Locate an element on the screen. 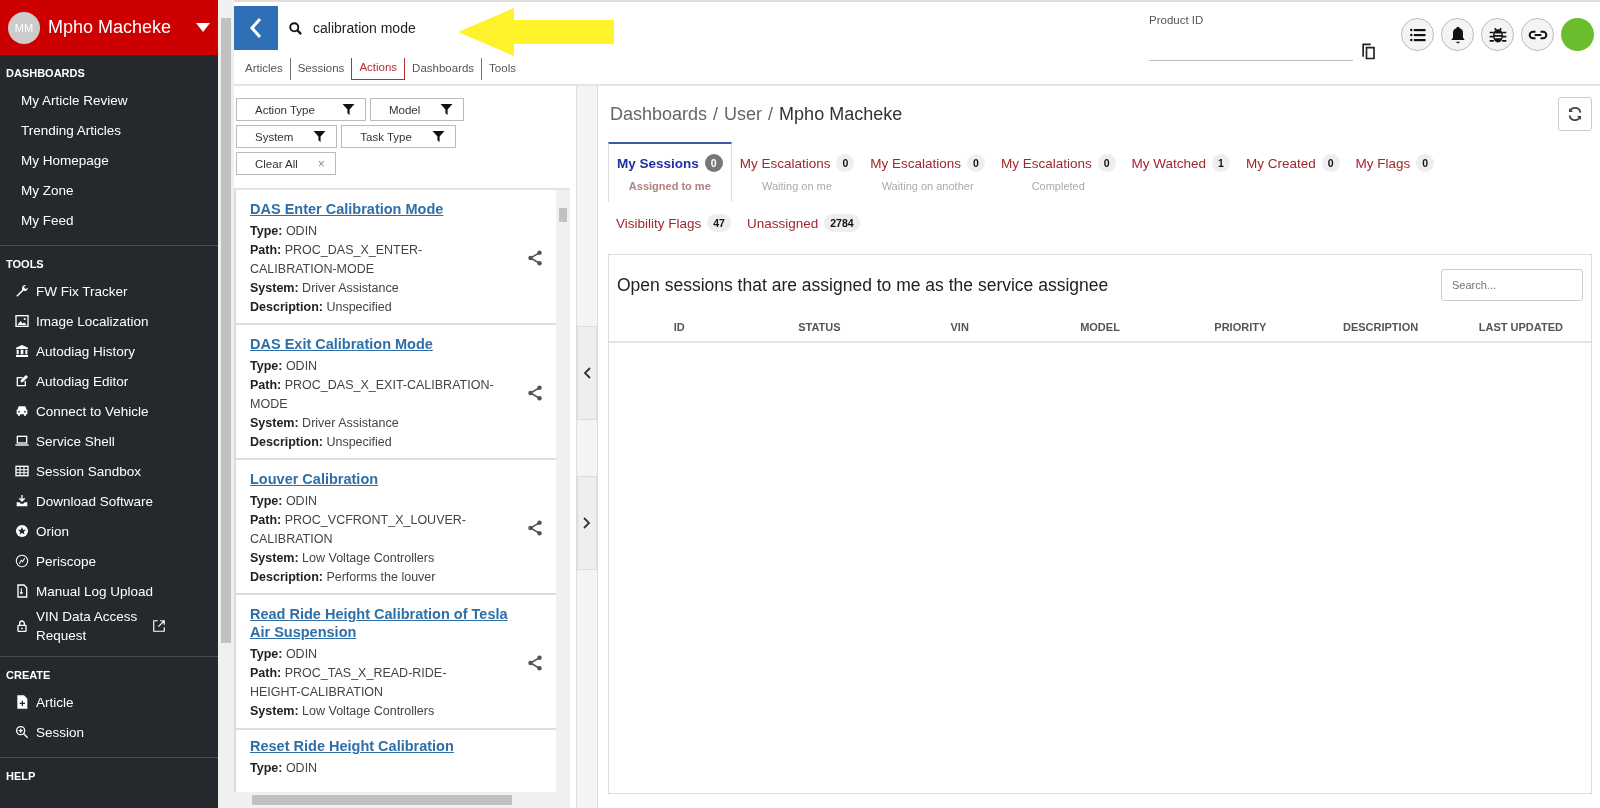  car-icon is located at coordinates (22, 411).